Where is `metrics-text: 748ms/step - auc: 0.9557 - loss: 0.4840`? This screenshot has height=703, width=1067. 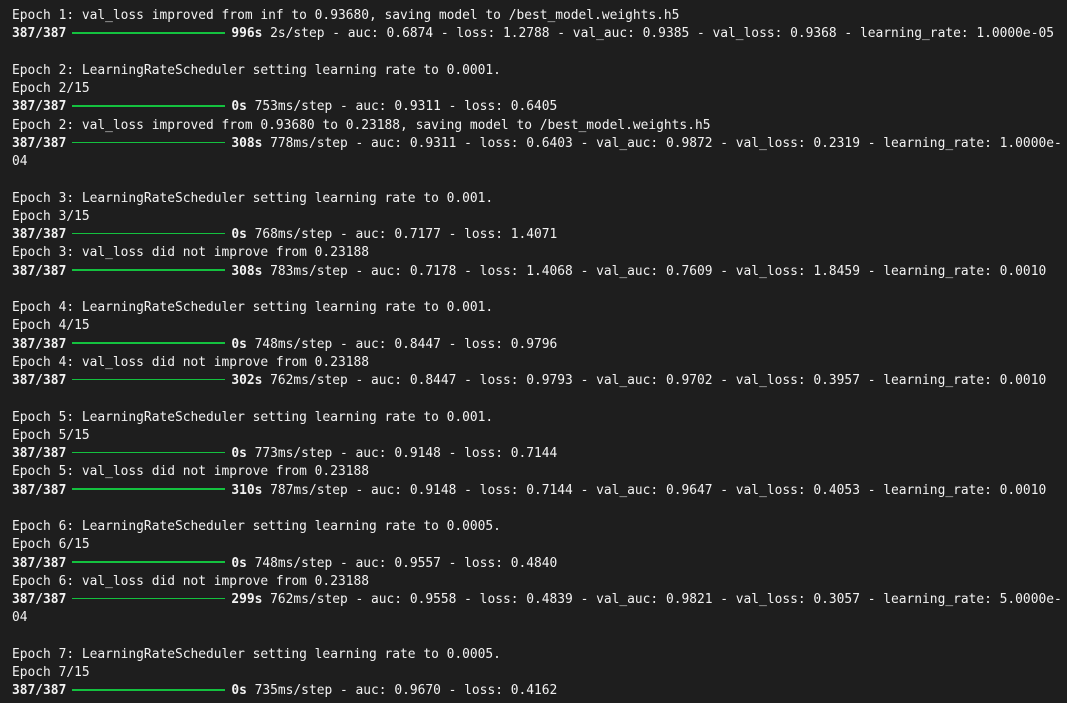 metrics-text: 748ms/step - auc: 0.9557 - loss: 0.4840 is located at coordinates (402, 563).